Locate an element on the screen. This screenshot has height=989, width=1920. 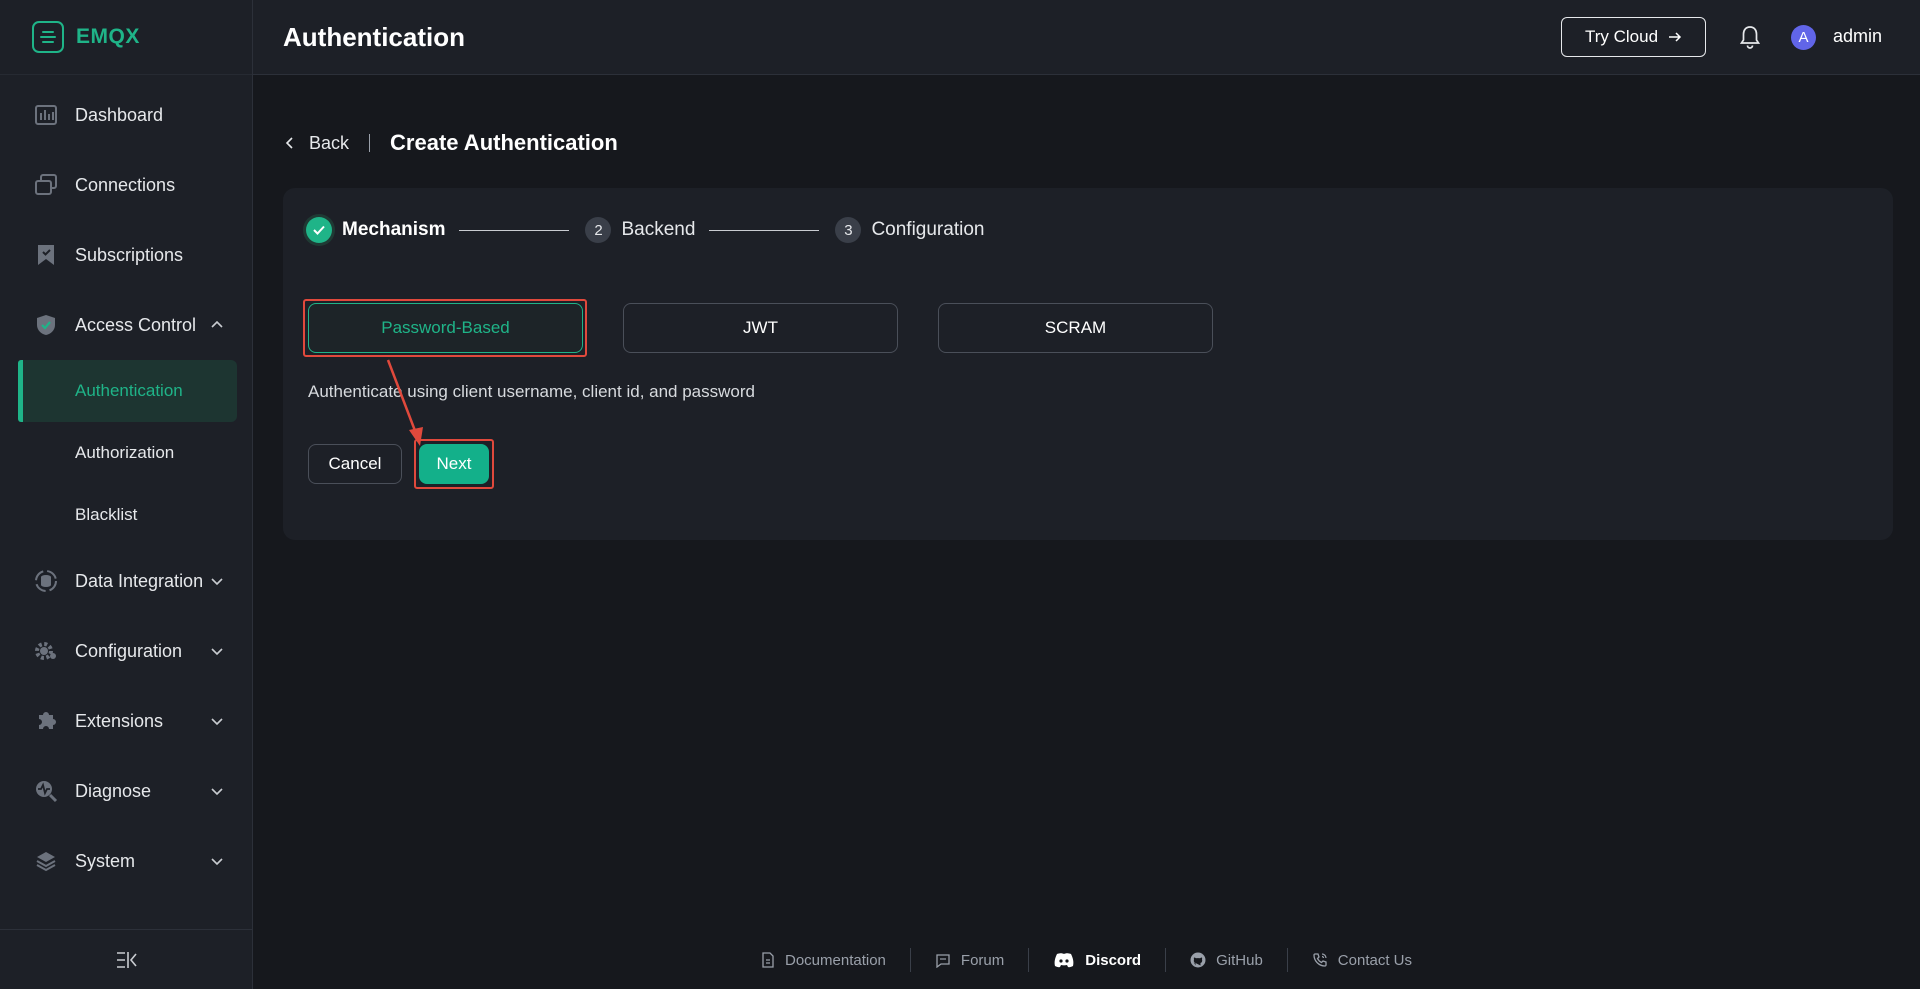
shield-icon is located at coordinates (46, 325).